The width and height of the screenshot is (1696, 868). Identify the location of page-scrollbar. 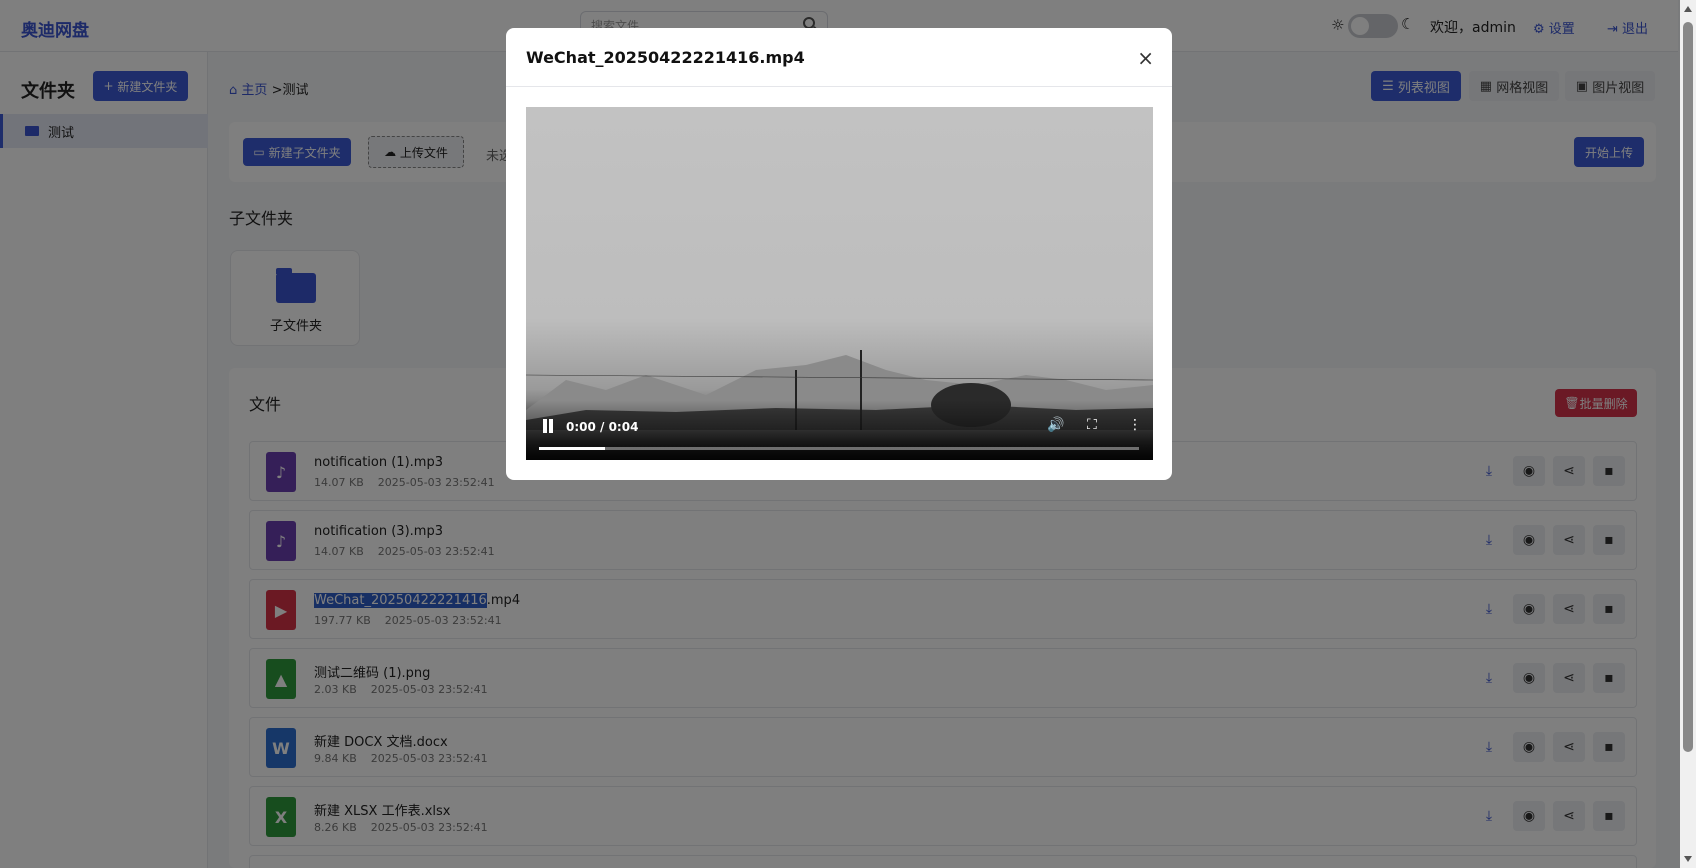
(1688, 434).